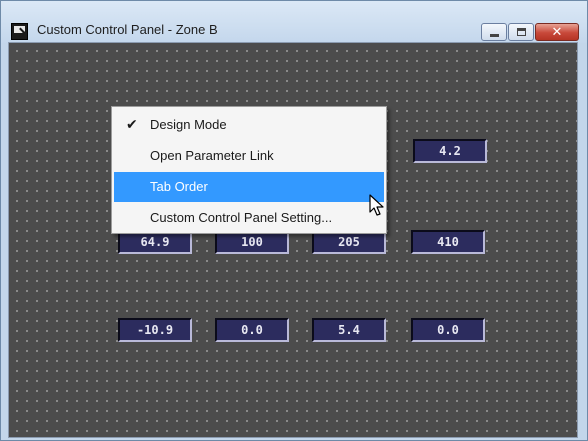 This screenshot has width=588, height=441. Describe the element at coordinates (212, 155) in the screenshot. I see `menu-item-label: Open Parameter Link` at that location.